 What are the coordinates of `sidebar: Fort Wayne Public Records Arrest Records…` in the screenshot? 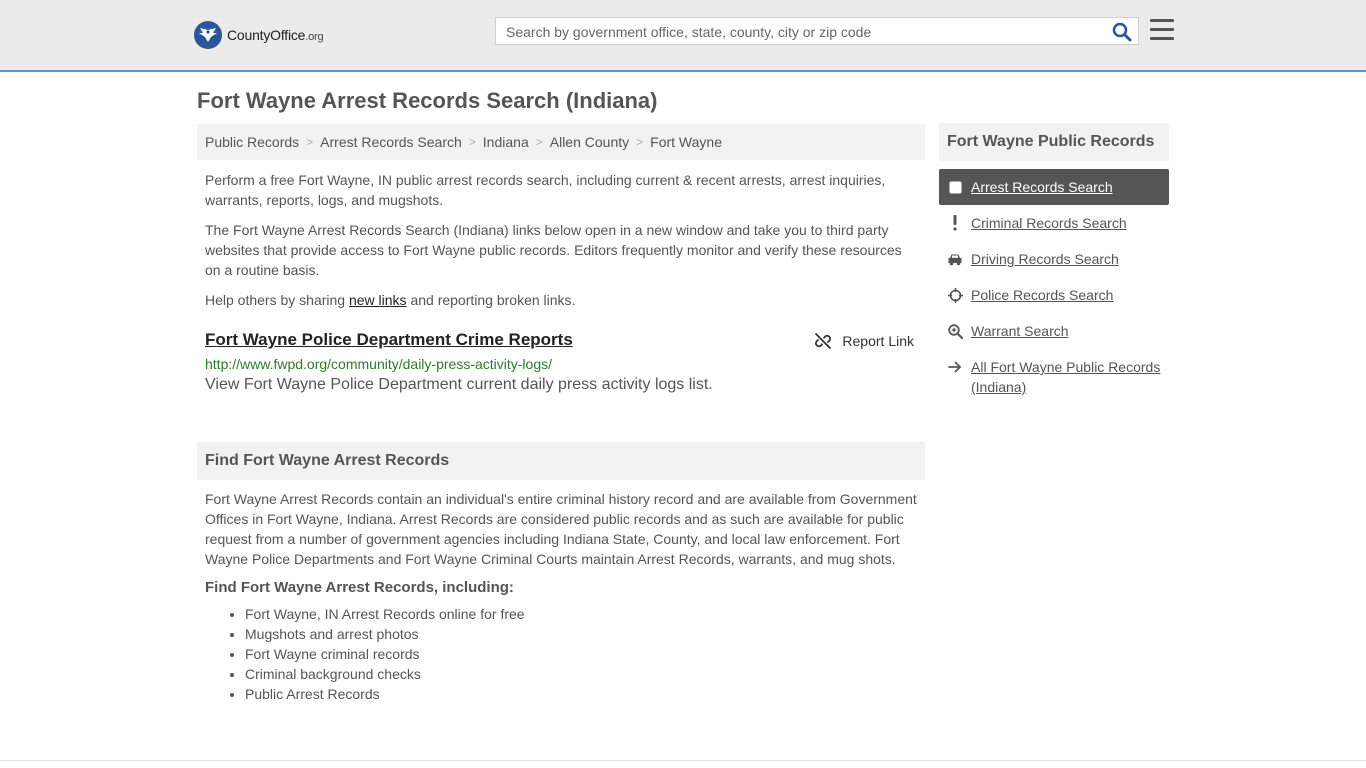 It's located at (1054, 264).